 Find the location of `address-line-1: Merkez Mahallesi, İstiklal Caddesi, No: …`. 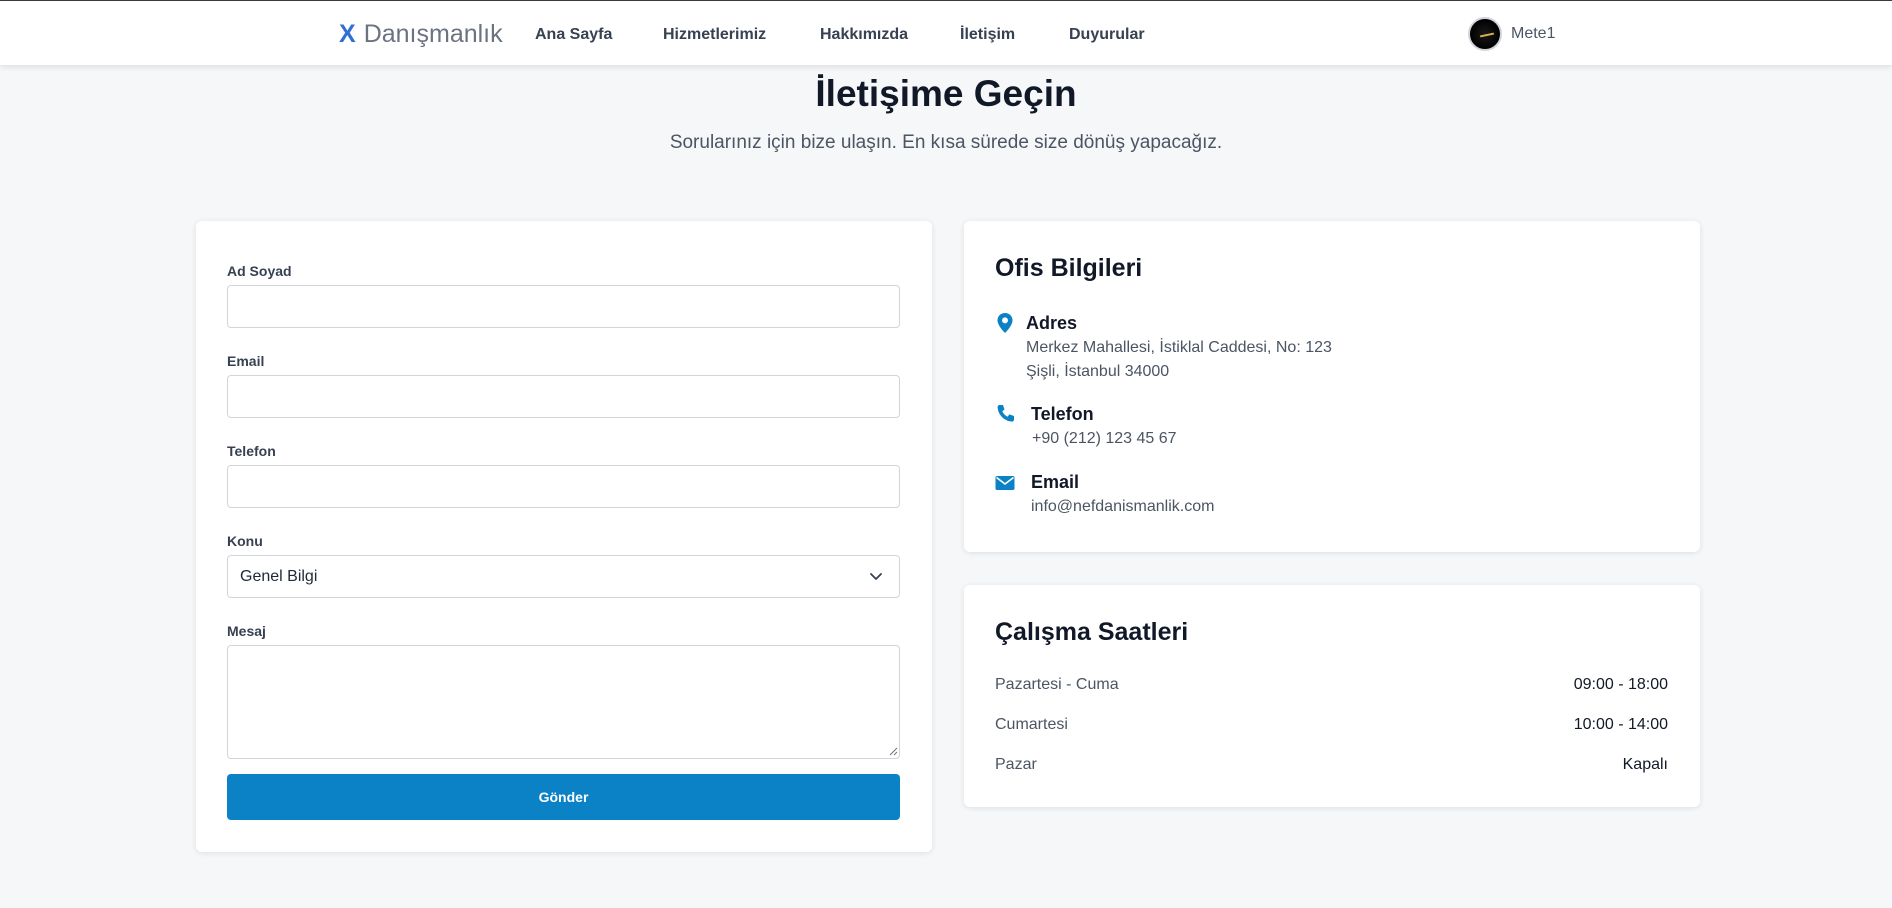

address-line-1: Merkez Mahallesi, İstiklal Caddesi, No: … is located at coordinates (1179, 347).